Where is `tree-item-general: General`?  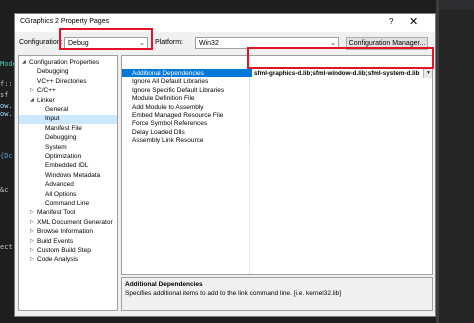
tree-item-general: General is located at coordinates (68, 110).